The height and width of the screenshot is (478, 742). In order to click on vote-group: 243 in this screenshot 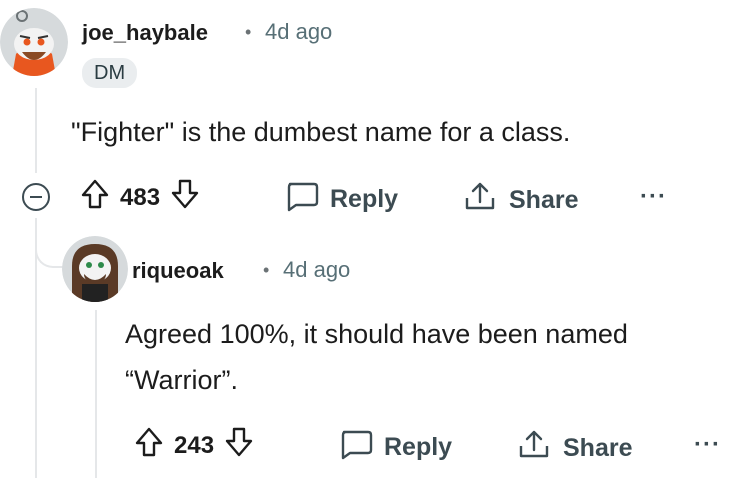, I will do `click(194, 445)`.